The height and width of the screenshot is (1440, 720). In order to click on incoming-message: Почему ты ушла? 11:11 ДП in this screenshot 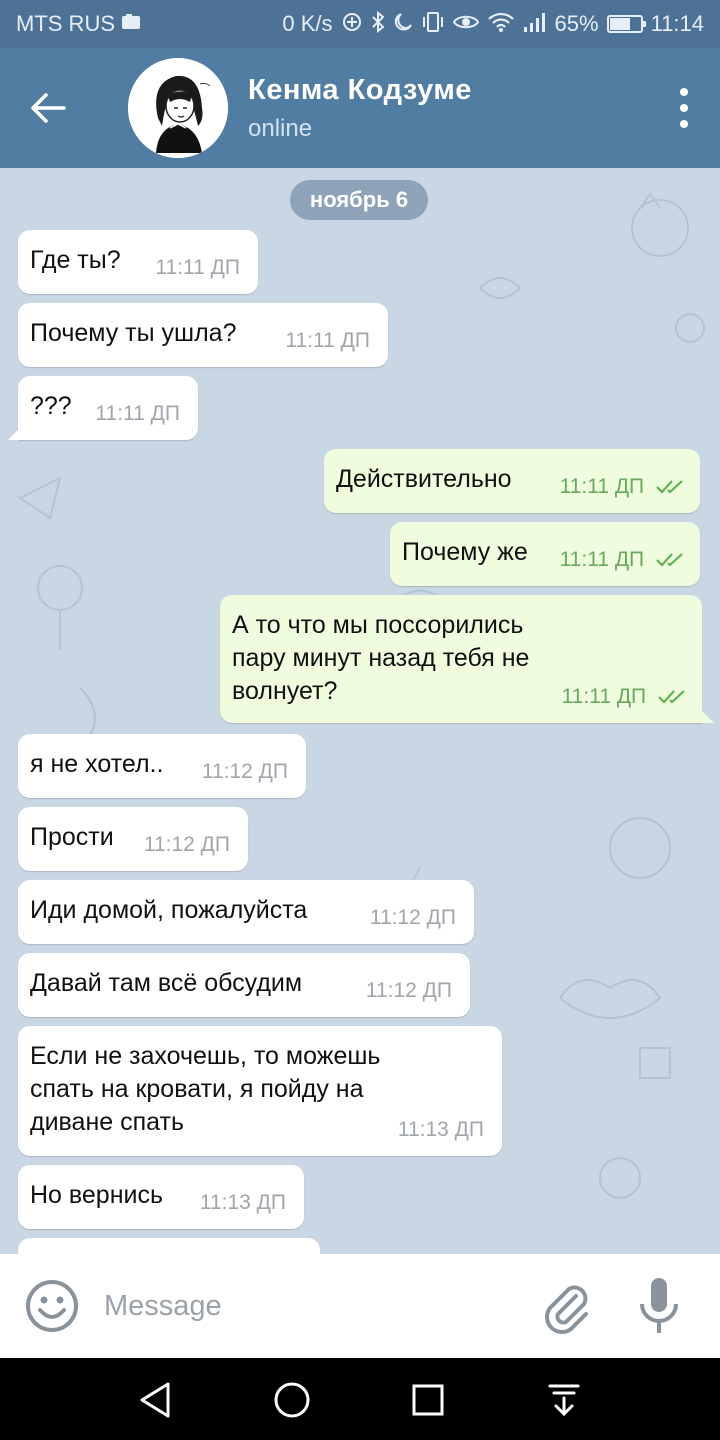, I will do `click(203, 335)`.